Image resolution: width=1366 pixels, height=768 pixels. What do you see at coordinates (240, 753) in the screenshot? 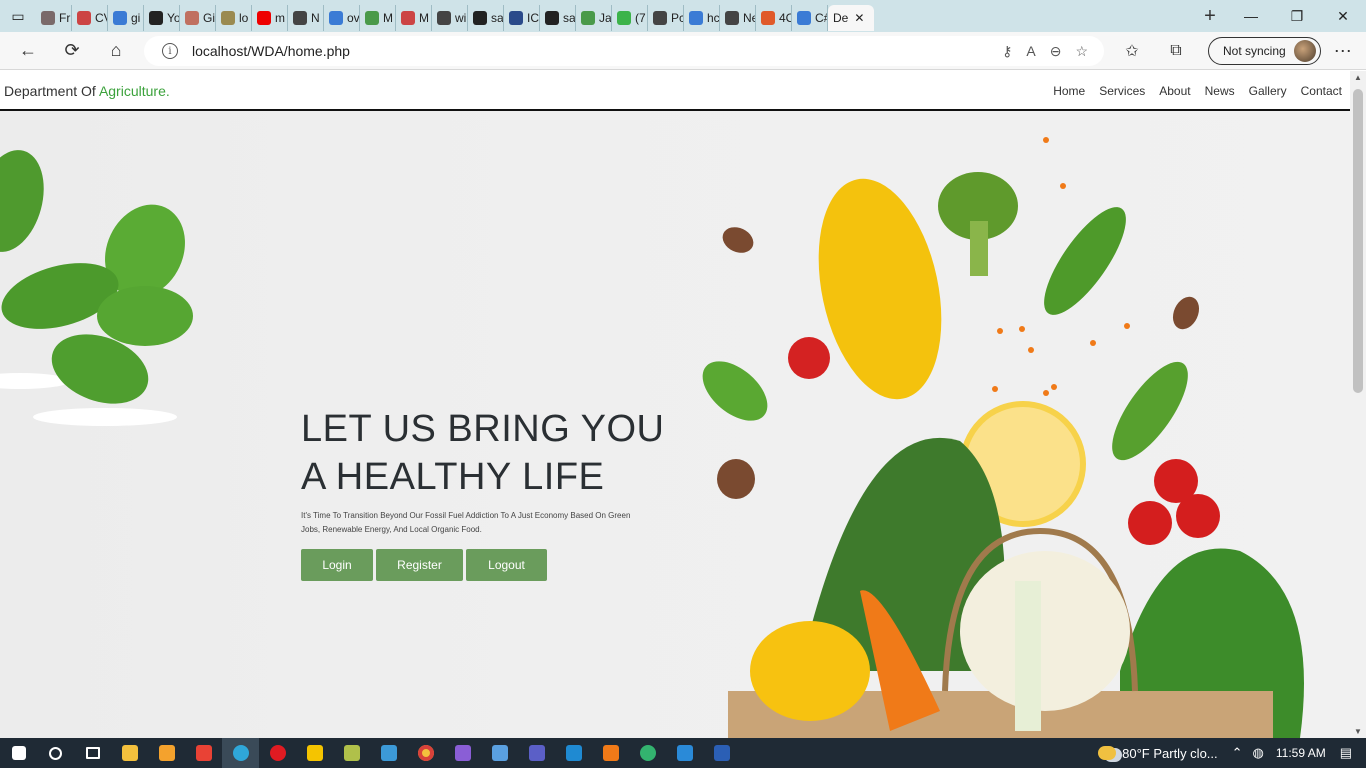
I see `edge-icon` at bounding box center [240, 753].